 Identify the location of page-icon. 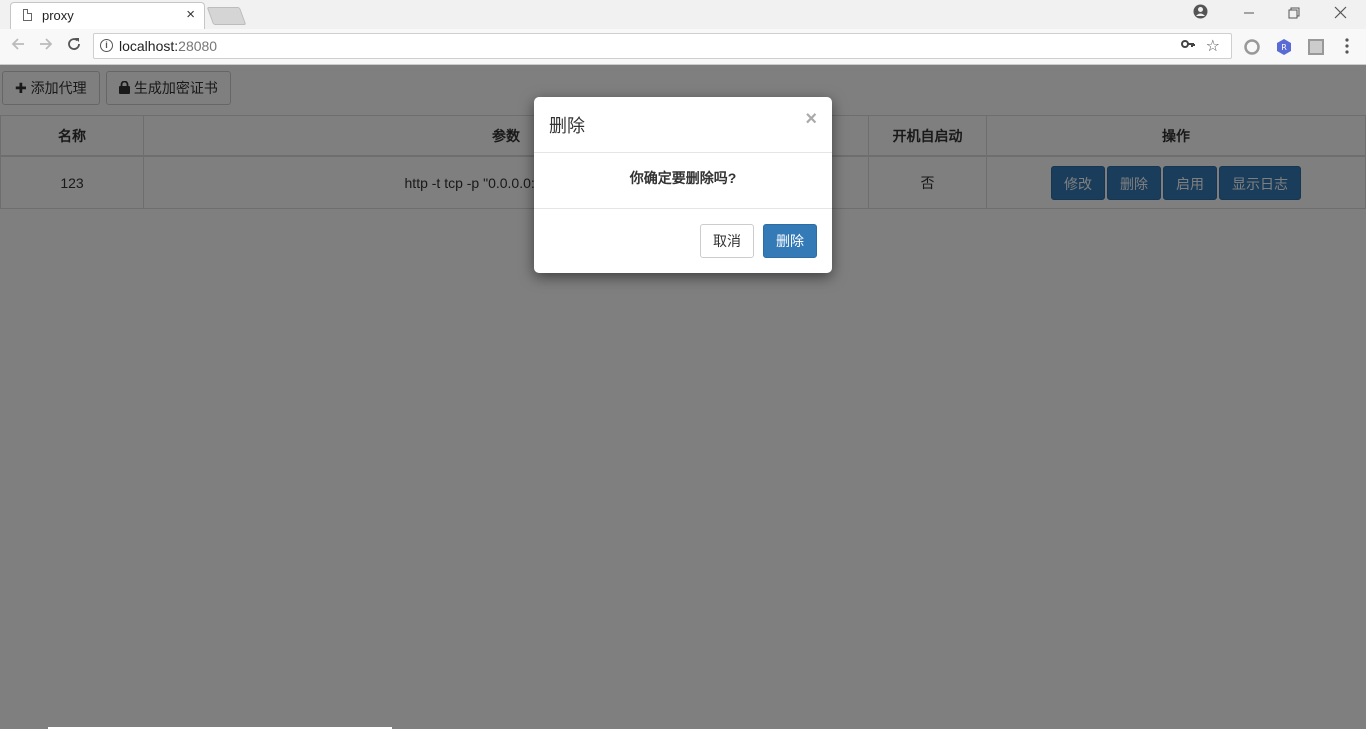
(27, 15).